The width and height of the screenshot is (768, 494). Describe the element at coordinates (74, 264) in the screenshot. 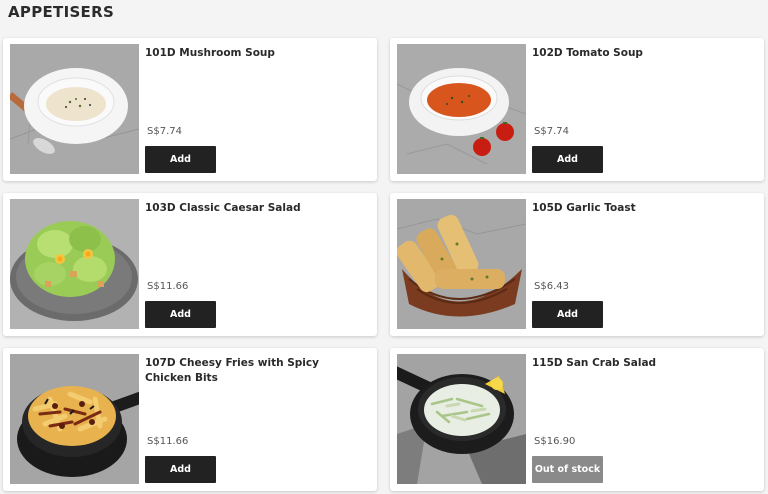

I see `caesar-salad-image` at that location.